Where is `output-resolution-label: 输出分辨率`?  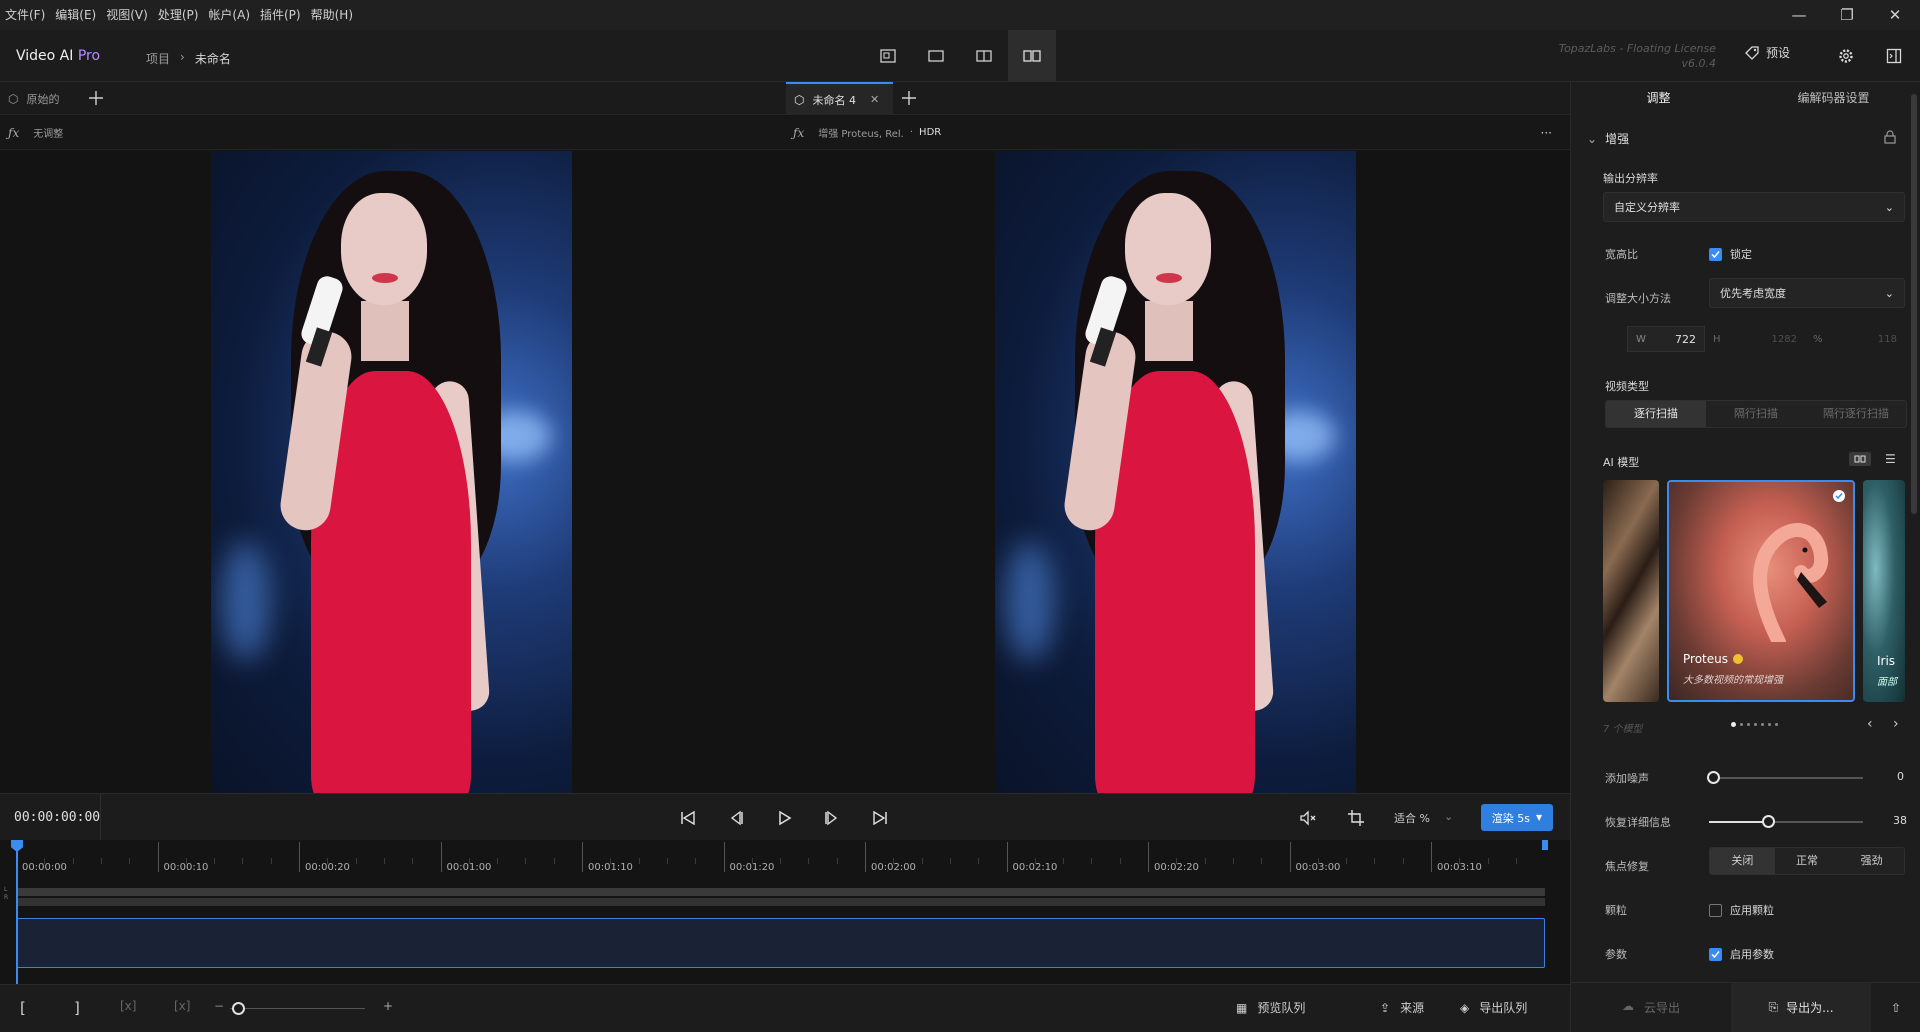
output-resolution-label: 输出分辨率 is located at coordinates (1630, 178).